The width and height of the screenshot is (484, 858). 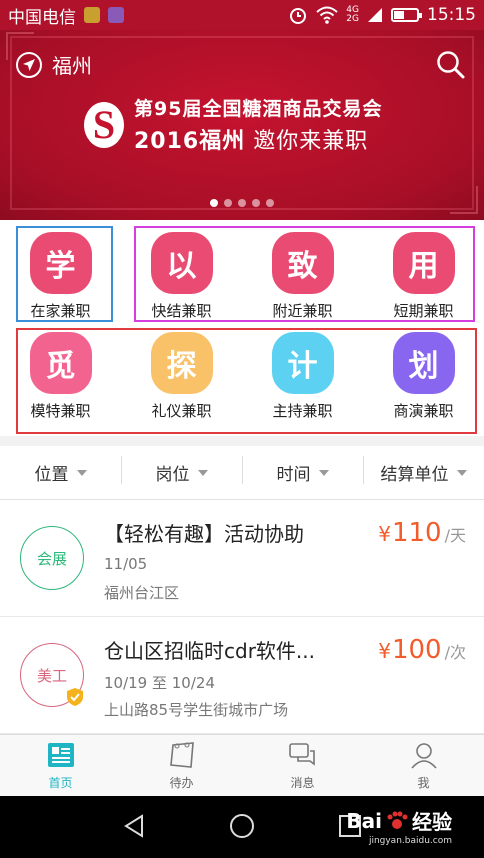 I want to click on category-item: 致附近兼职, so click(x=302, y=276).